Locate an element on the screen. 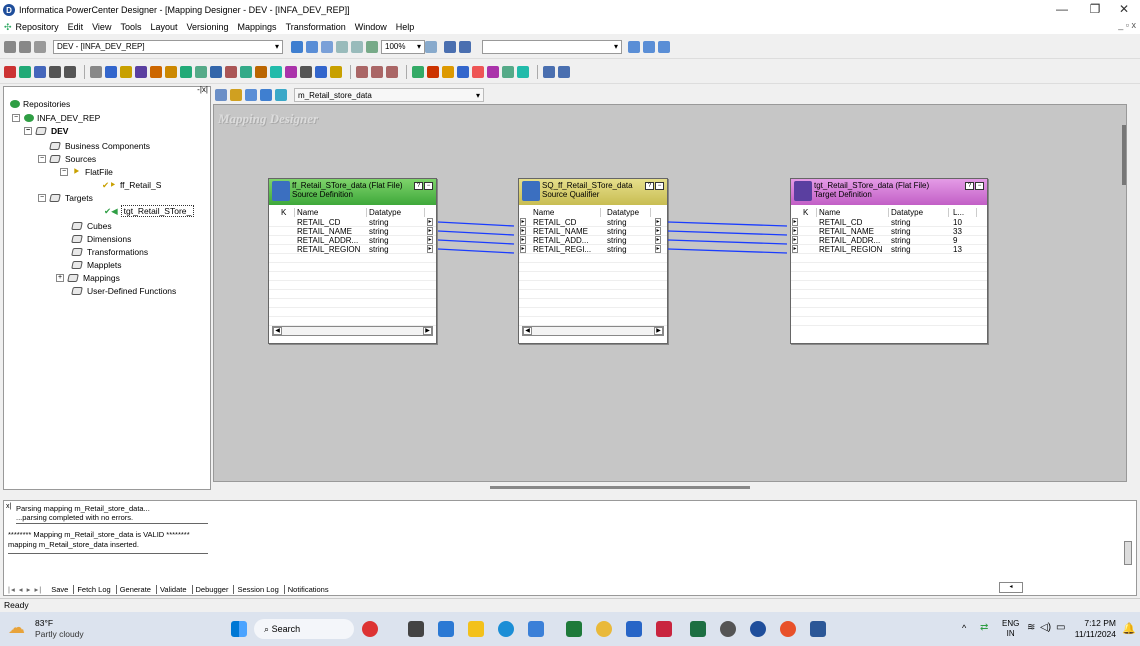 This screenshot has width=1140, height=646. router-icon is located at coordinates (186, 71).